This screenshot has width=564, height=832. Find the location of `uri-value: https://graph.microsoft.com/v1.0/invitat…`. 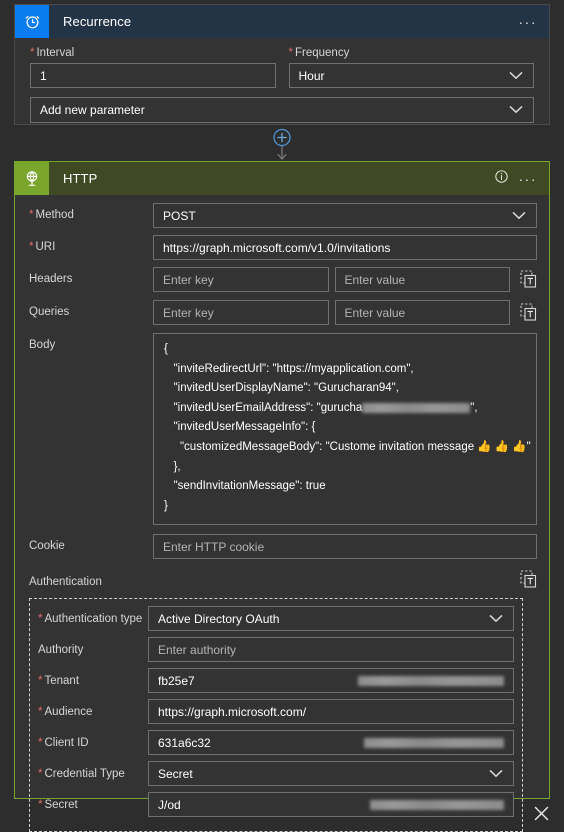

uri-value: https://graph.microsoft.com/v1.0/invitat… is located at coordinates (277, 247).